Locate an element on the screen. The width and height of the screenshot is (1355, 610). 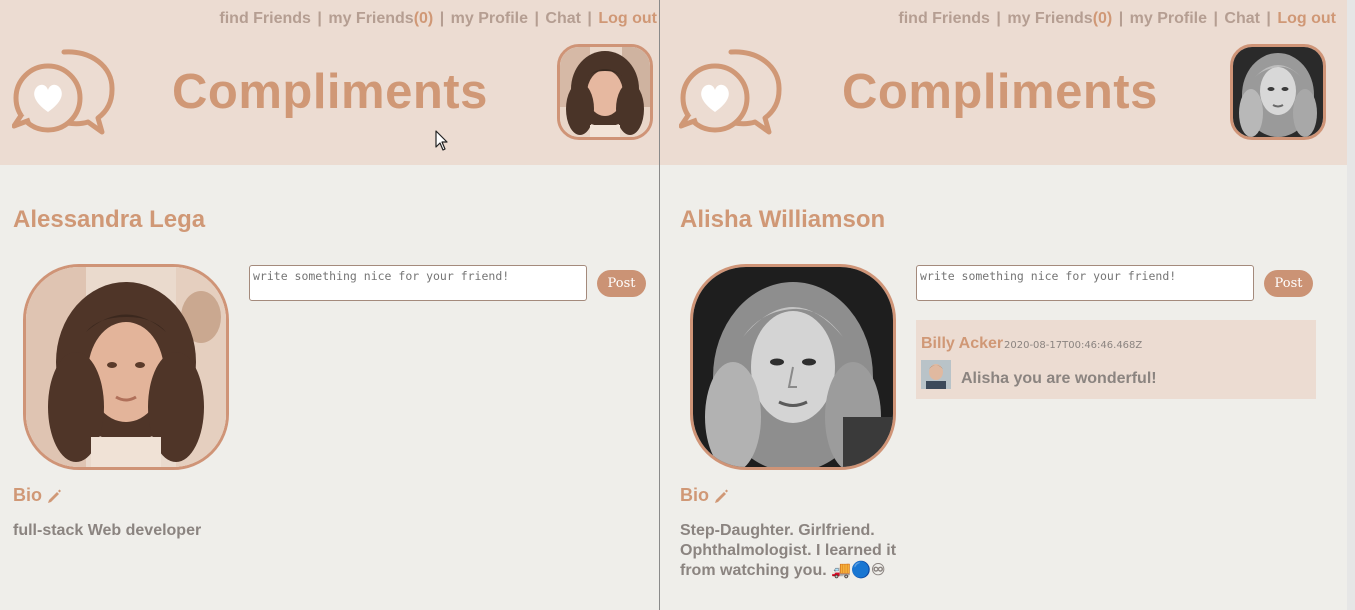
compliment-timestamp: 2020-08-17T00:46:46.468Z is located at coordinates (1073, 345).